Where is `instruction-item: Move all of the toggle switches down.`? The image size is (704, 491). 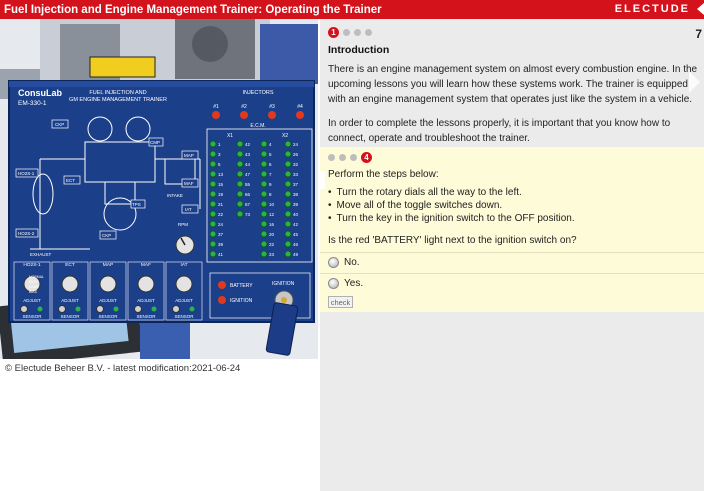
instruction-item: Move all of the toggle switches down. is located at coordinates (451, 205).